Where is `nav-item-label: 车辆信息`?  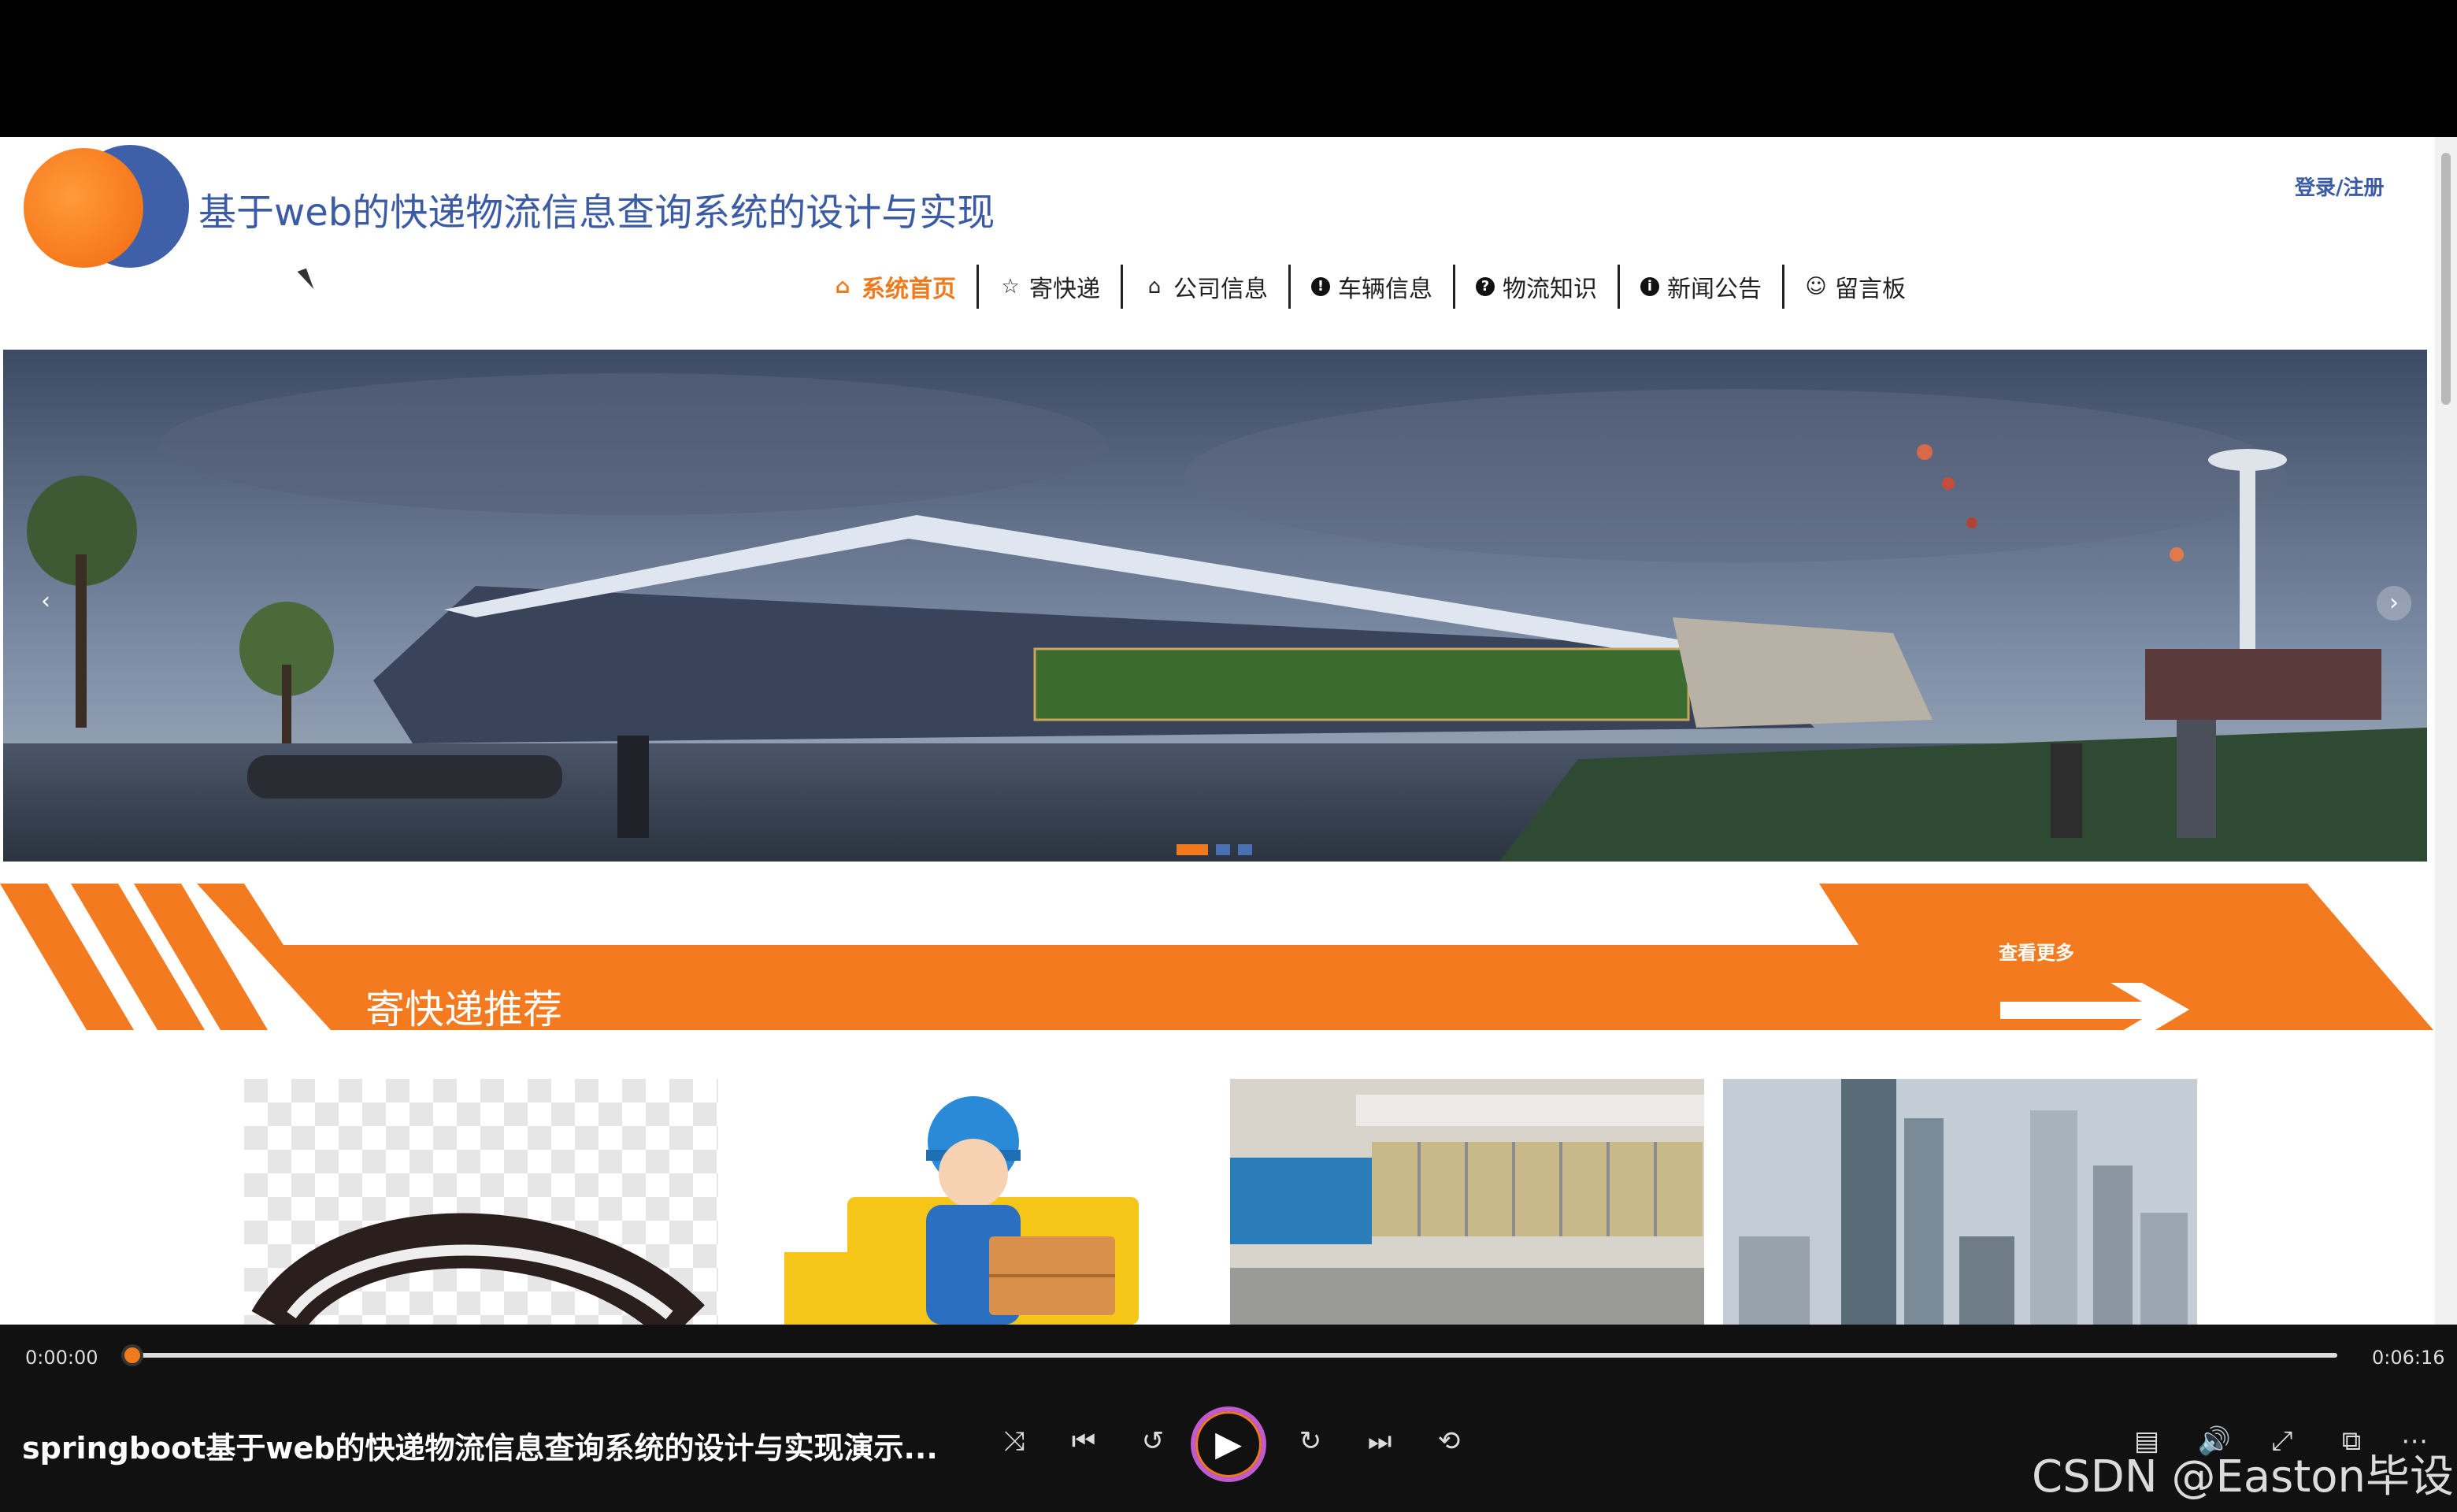
nav-item-label: 车辆信息 is located at coordinates (1385, 289).